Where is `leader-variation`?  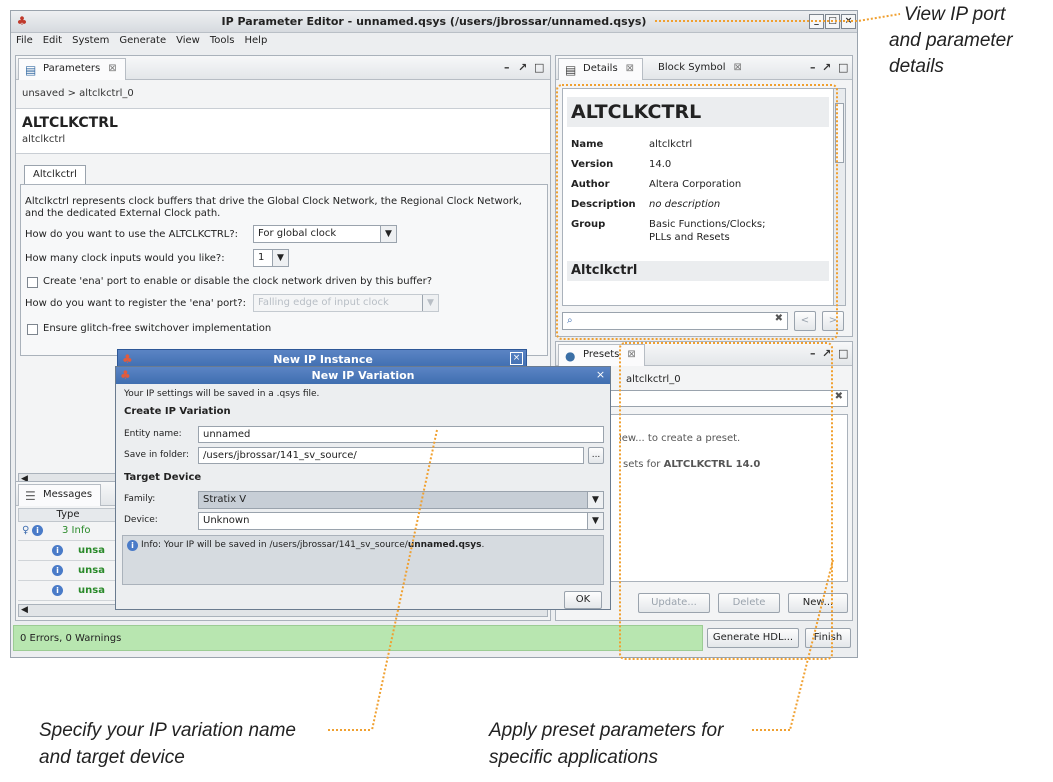 leader-variation is located at coordinates (404, 580).